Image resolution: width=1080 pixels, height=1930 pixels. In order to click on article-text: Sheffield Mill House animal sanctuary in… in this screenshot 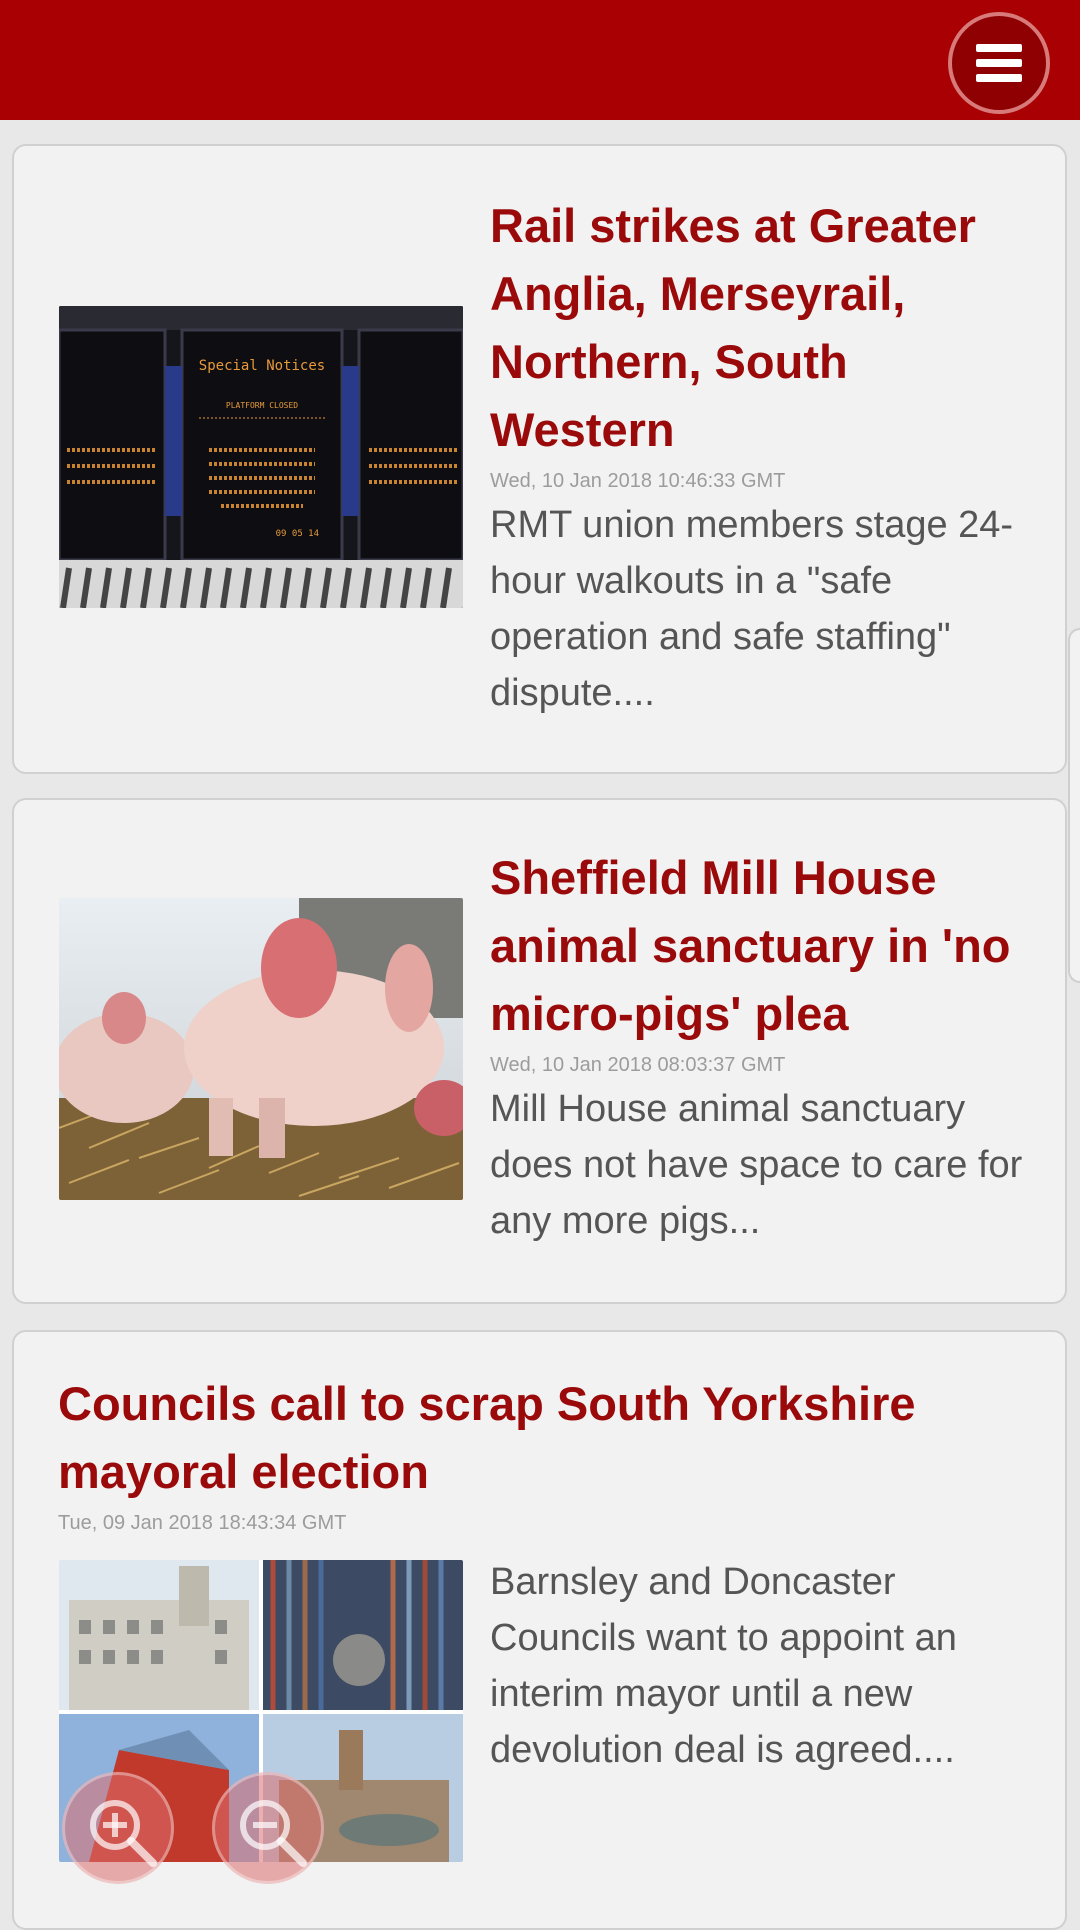, I will do `click(757, 1046)`.